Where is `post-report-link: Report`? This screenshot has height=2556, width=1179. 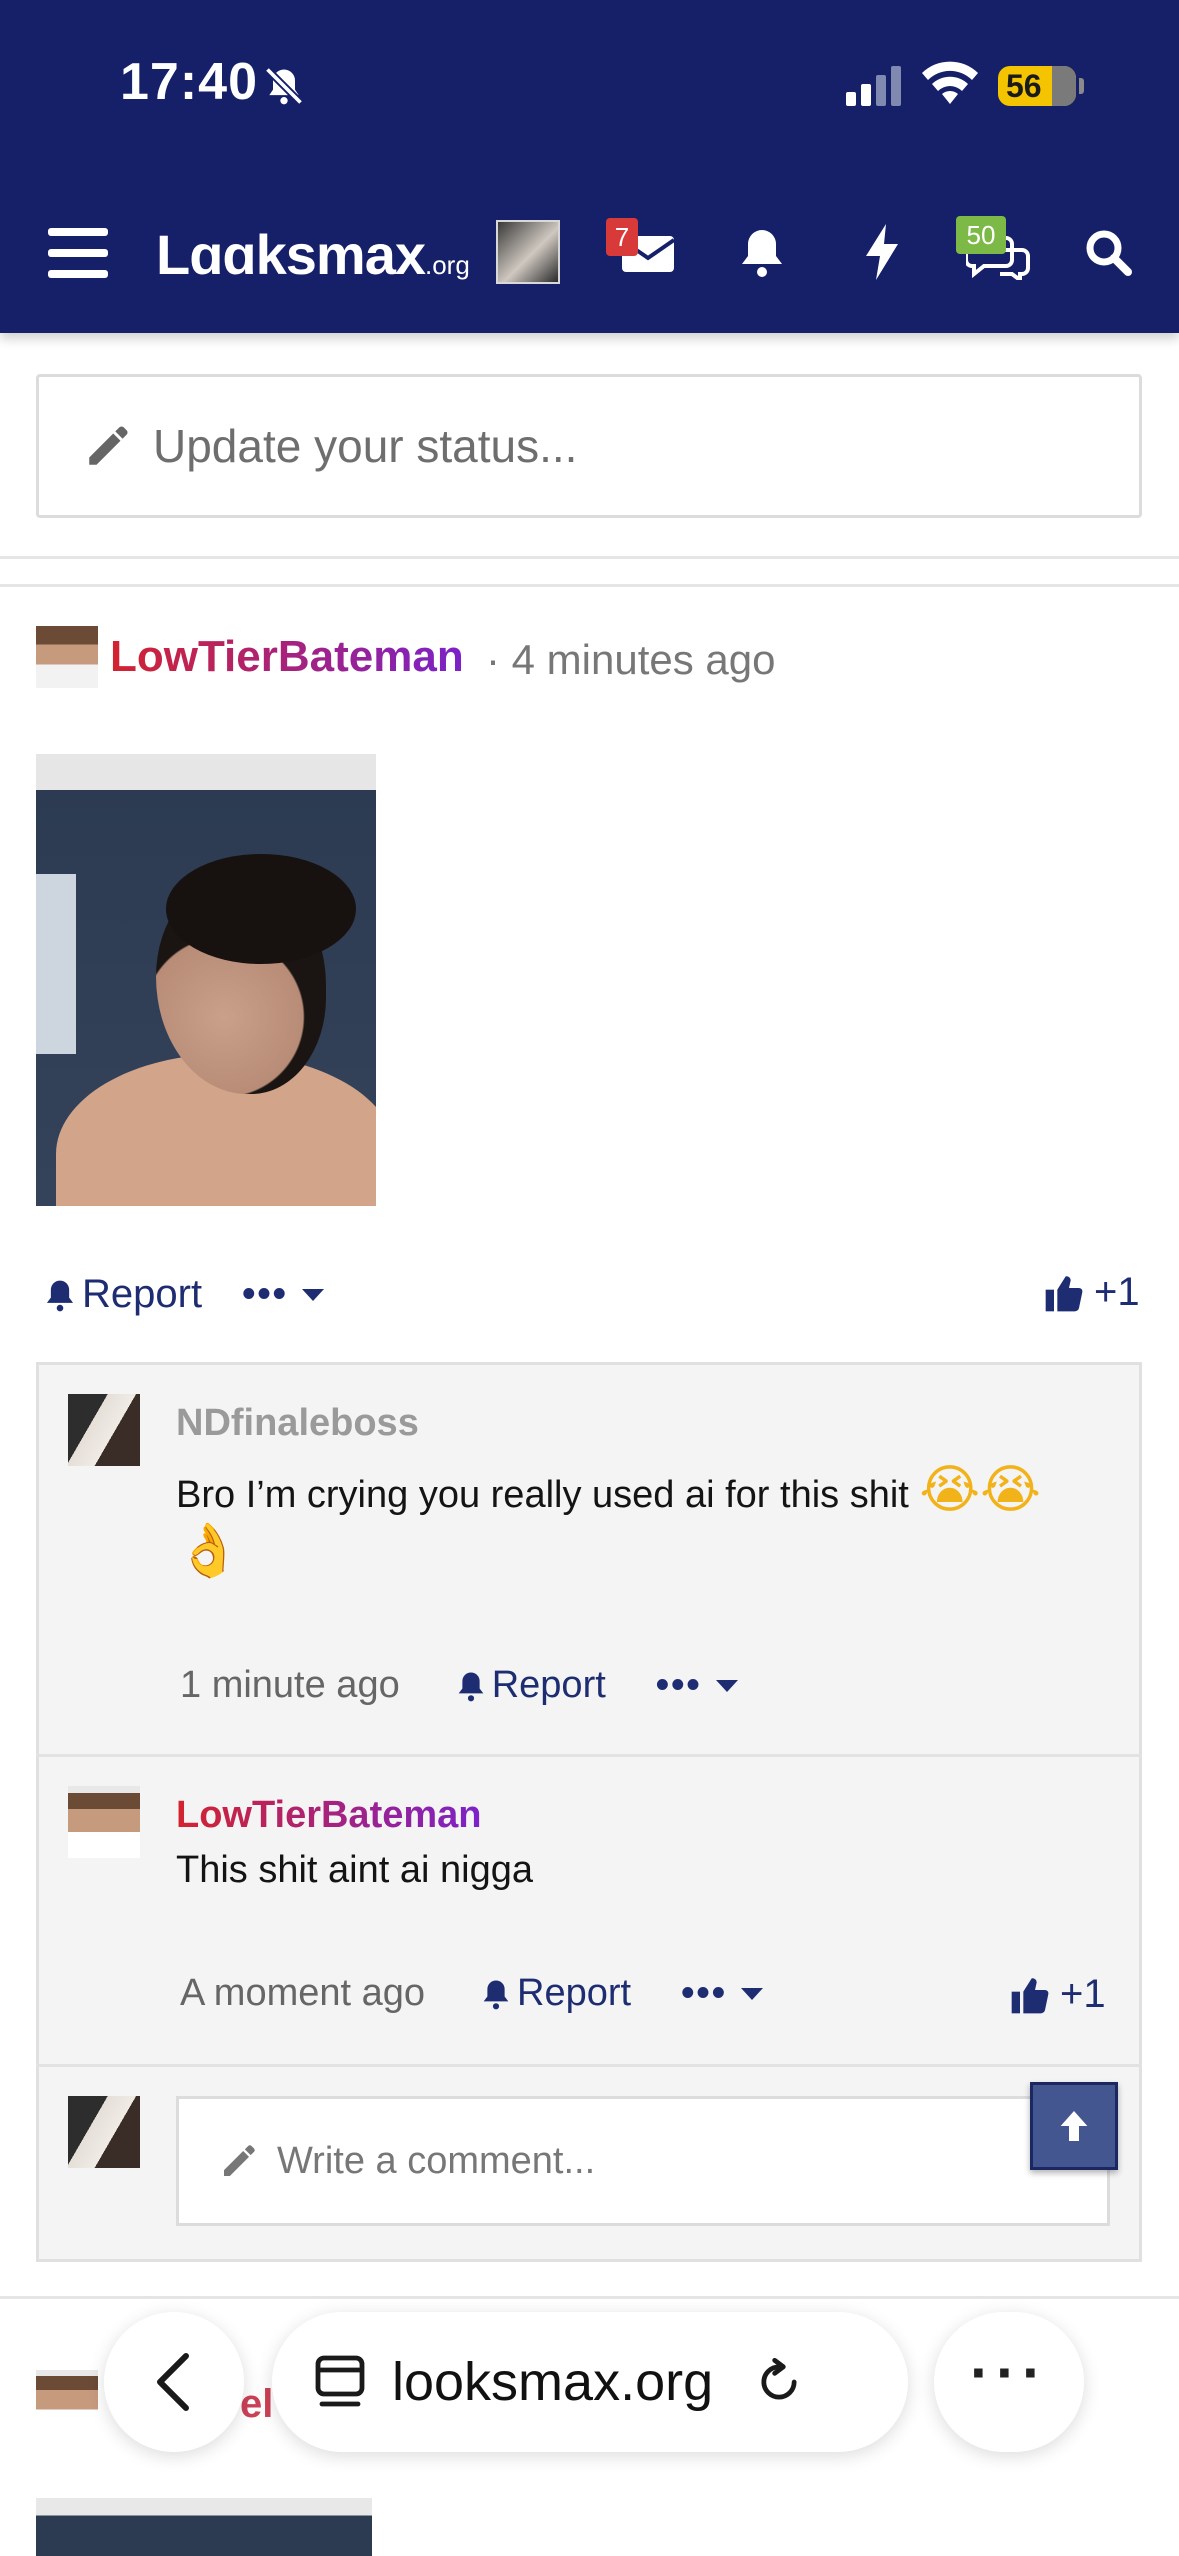
post-report-link: Report is located at coordinates (142, 1294).